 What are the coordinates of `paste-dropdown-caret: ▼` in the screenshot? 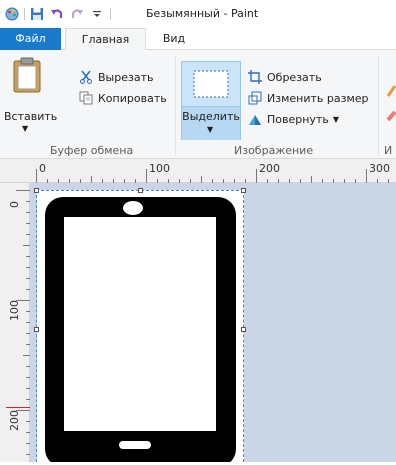 It's located at (25, 128).